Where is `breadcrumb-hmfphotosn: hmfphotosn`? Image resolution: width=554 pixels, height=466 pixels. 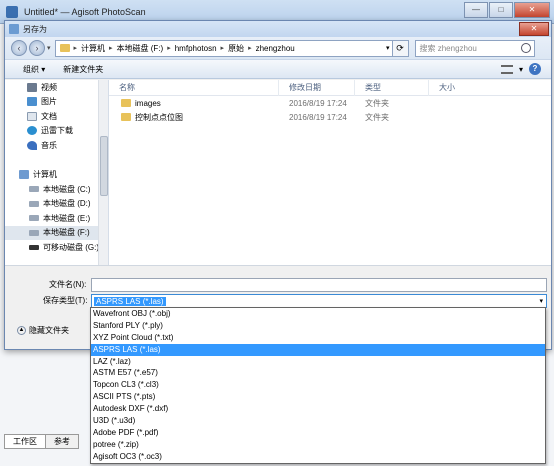 breadcrumb-hmfphotosn: hmfphotosn is located at coordinates (196, 48).